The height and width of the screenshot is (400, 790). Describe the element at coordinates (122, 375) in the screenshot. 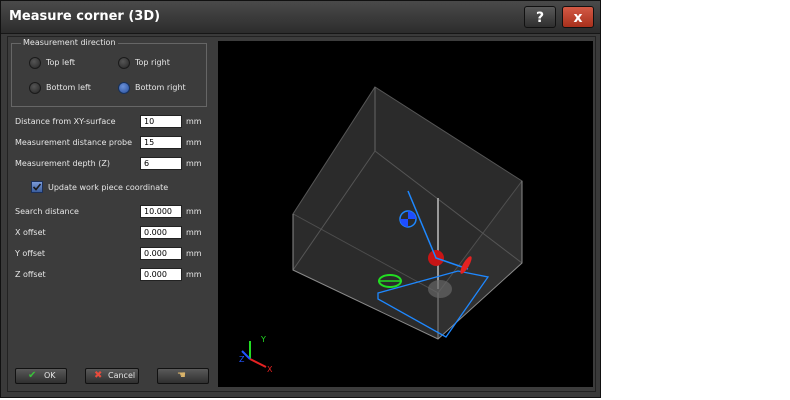

I see `cancel-label: Cancel` at that location.